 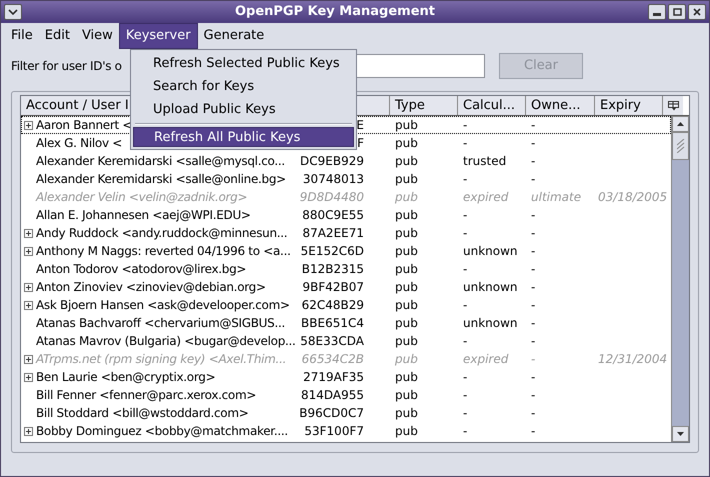 I want to click on window-title: OpenPGP Key Management, so click(x=335, y=12).